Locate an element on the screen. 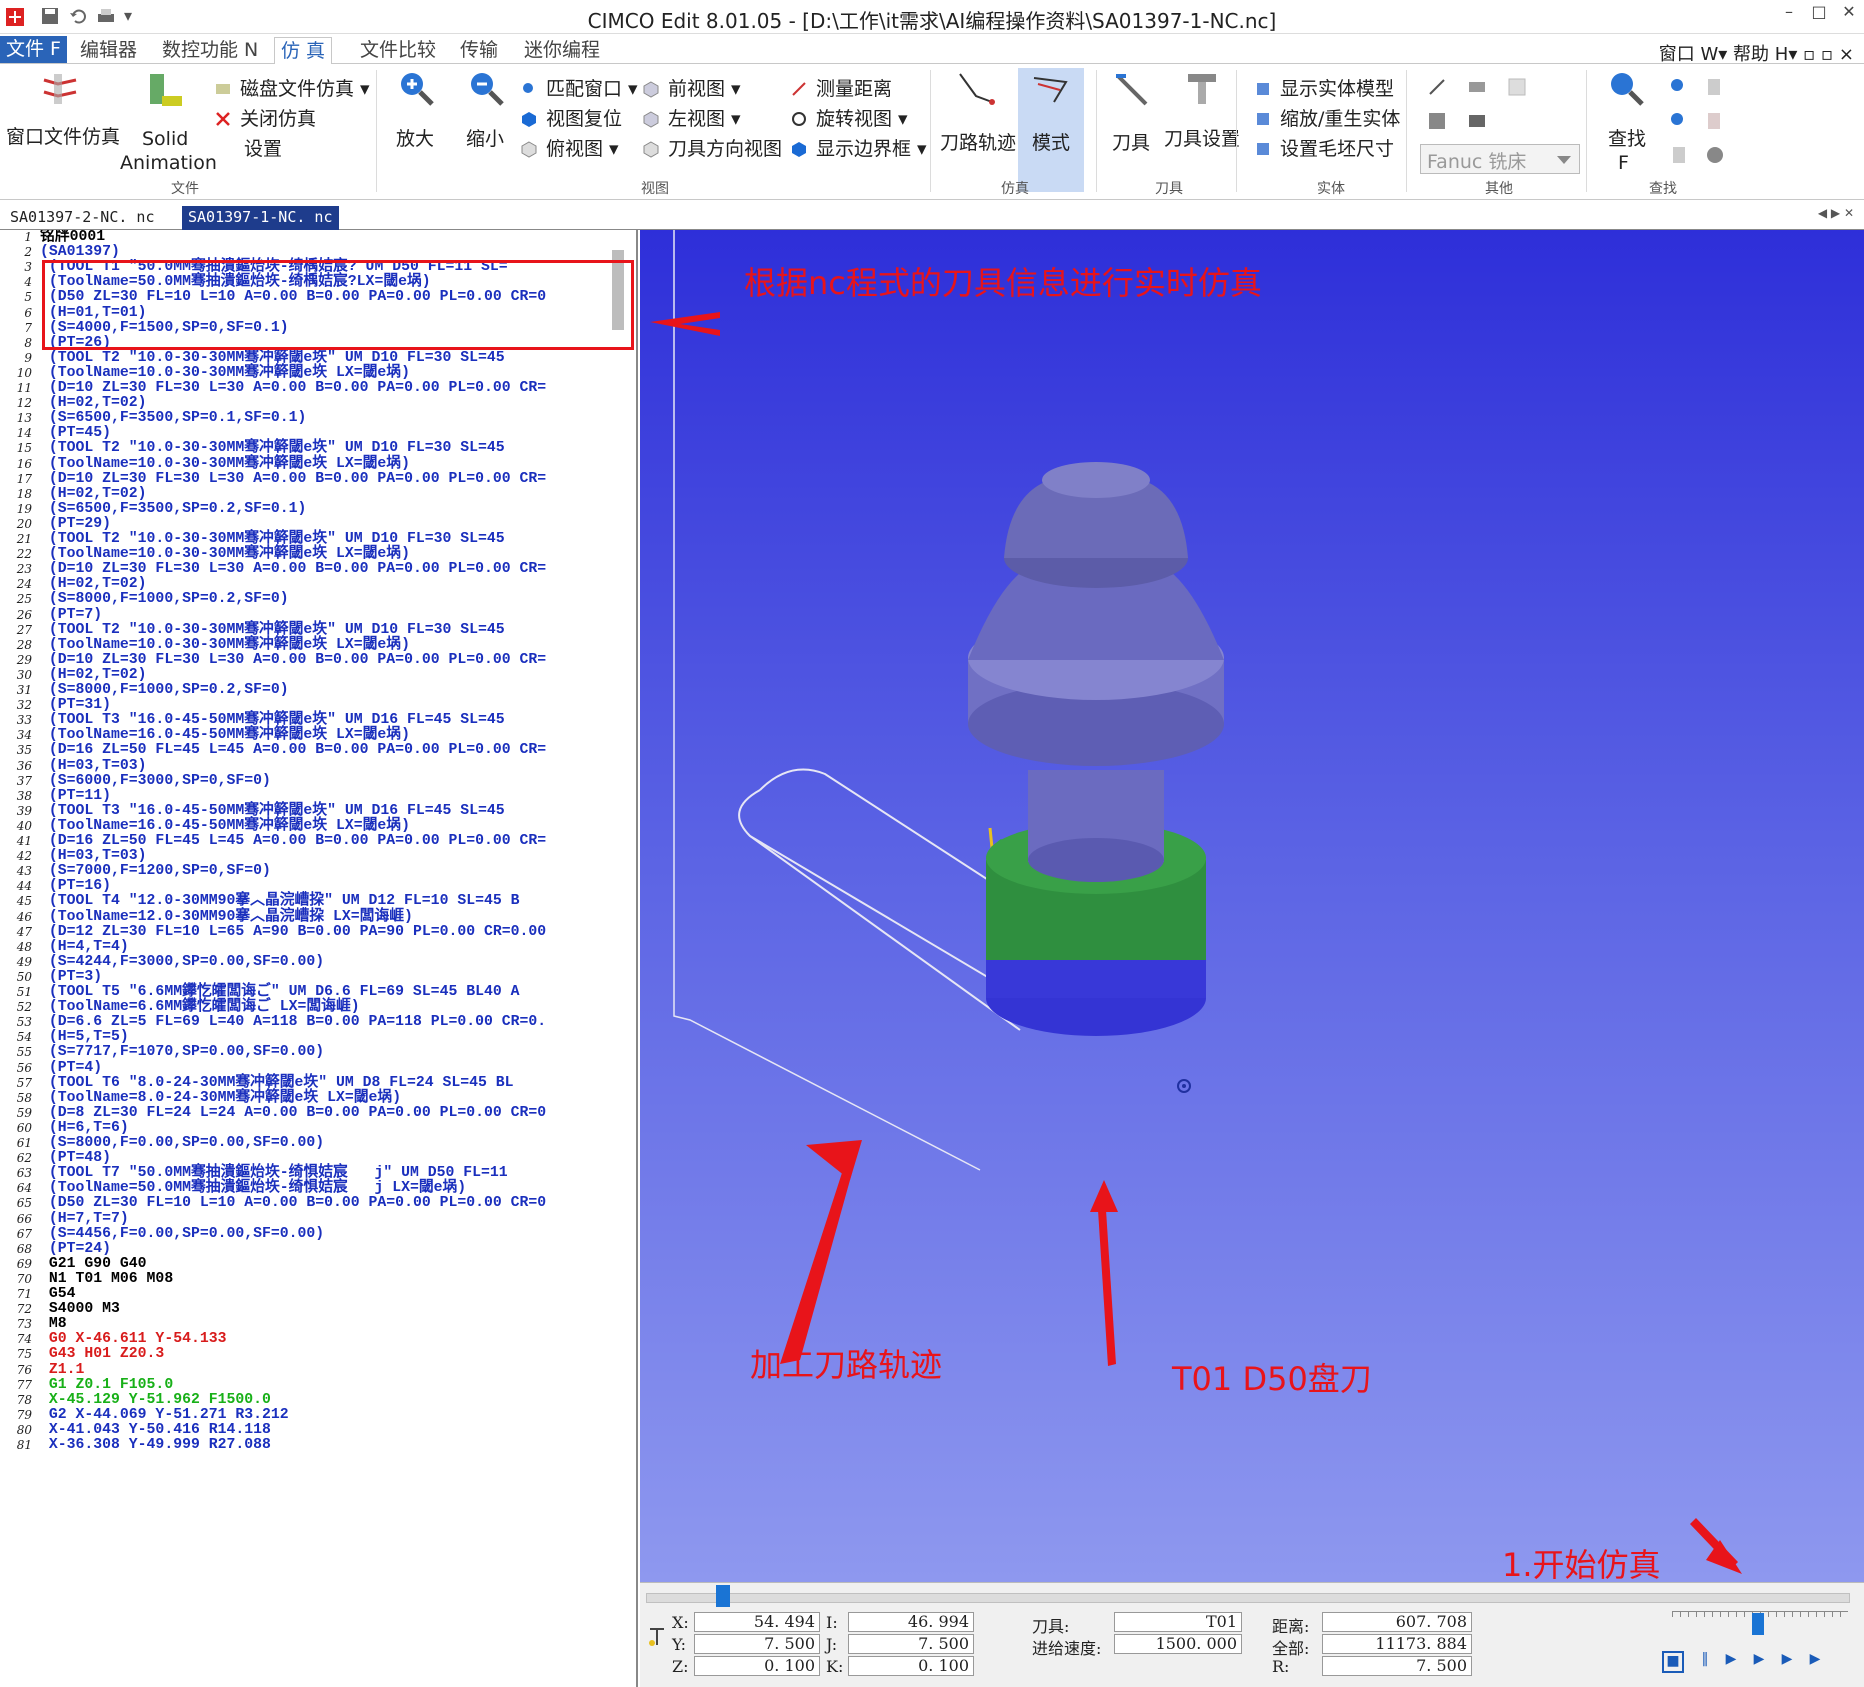 The width and height of the screenshot is (1864, 1687). timeline-thumb is located at coordinates (723, 1596).